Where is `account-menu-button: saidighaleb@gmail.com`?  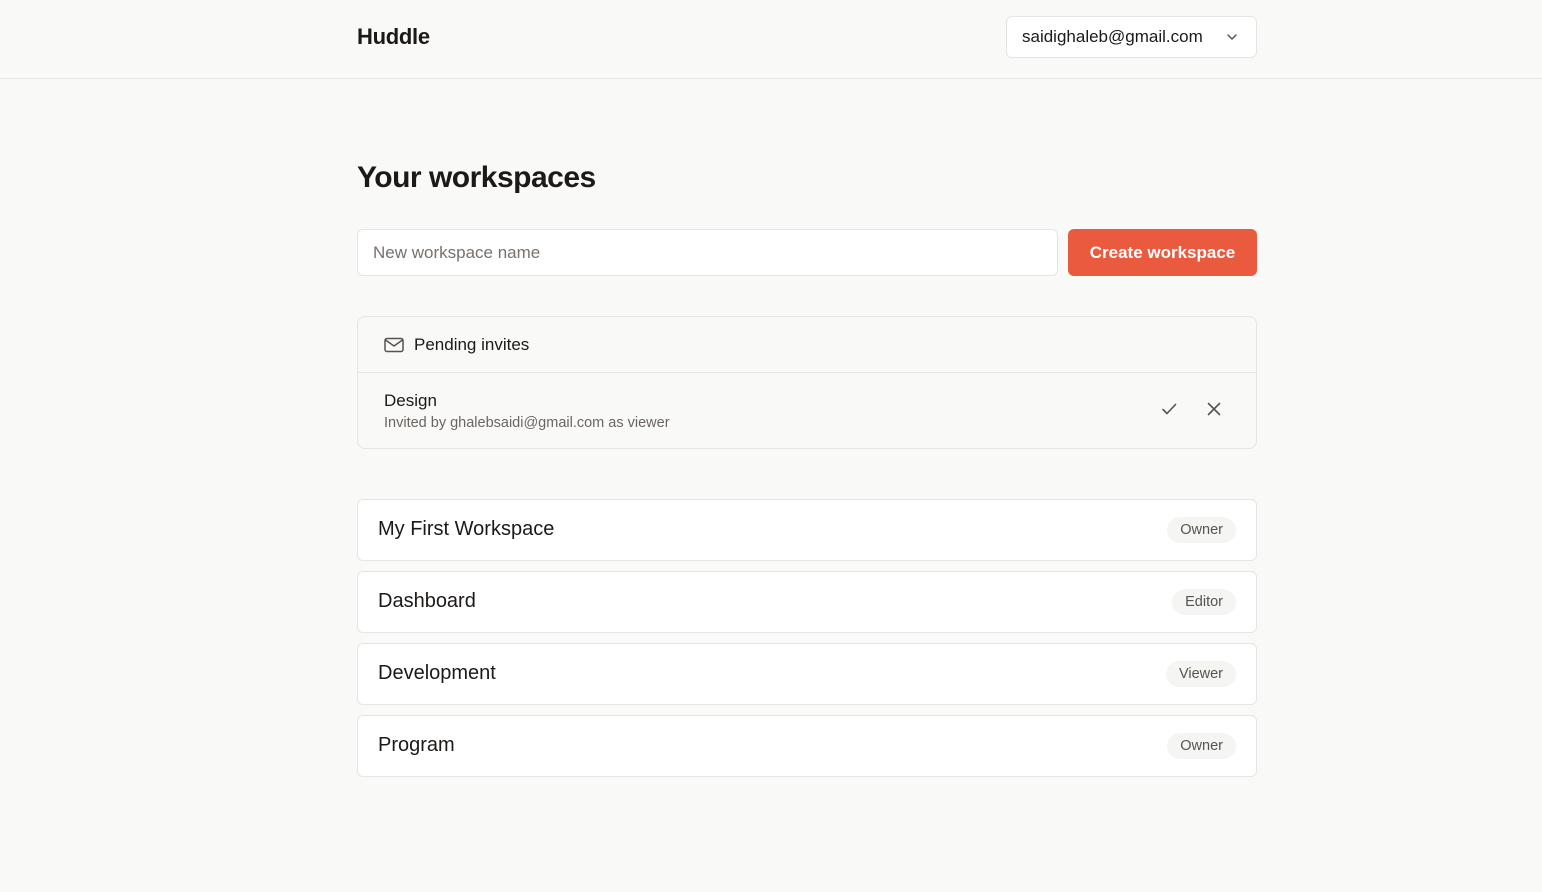 account-menu-button: saidighaleb@gmail.com is located at coordinates (1131, 37).